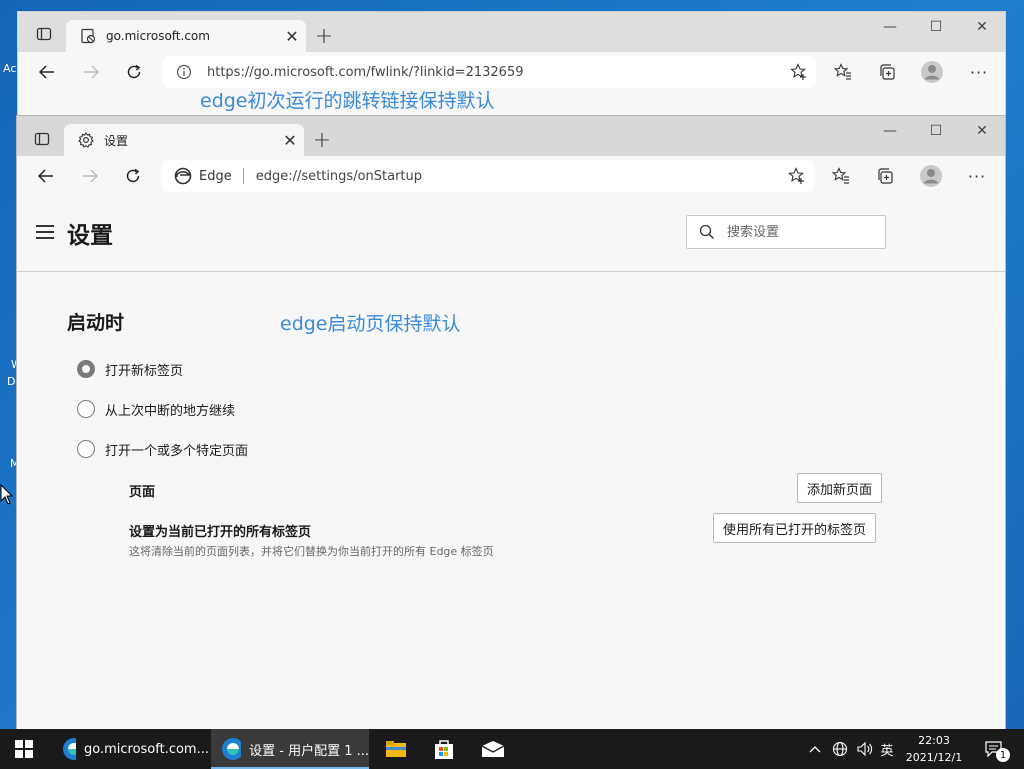  I want to click on mail-button, so click(493, 749).